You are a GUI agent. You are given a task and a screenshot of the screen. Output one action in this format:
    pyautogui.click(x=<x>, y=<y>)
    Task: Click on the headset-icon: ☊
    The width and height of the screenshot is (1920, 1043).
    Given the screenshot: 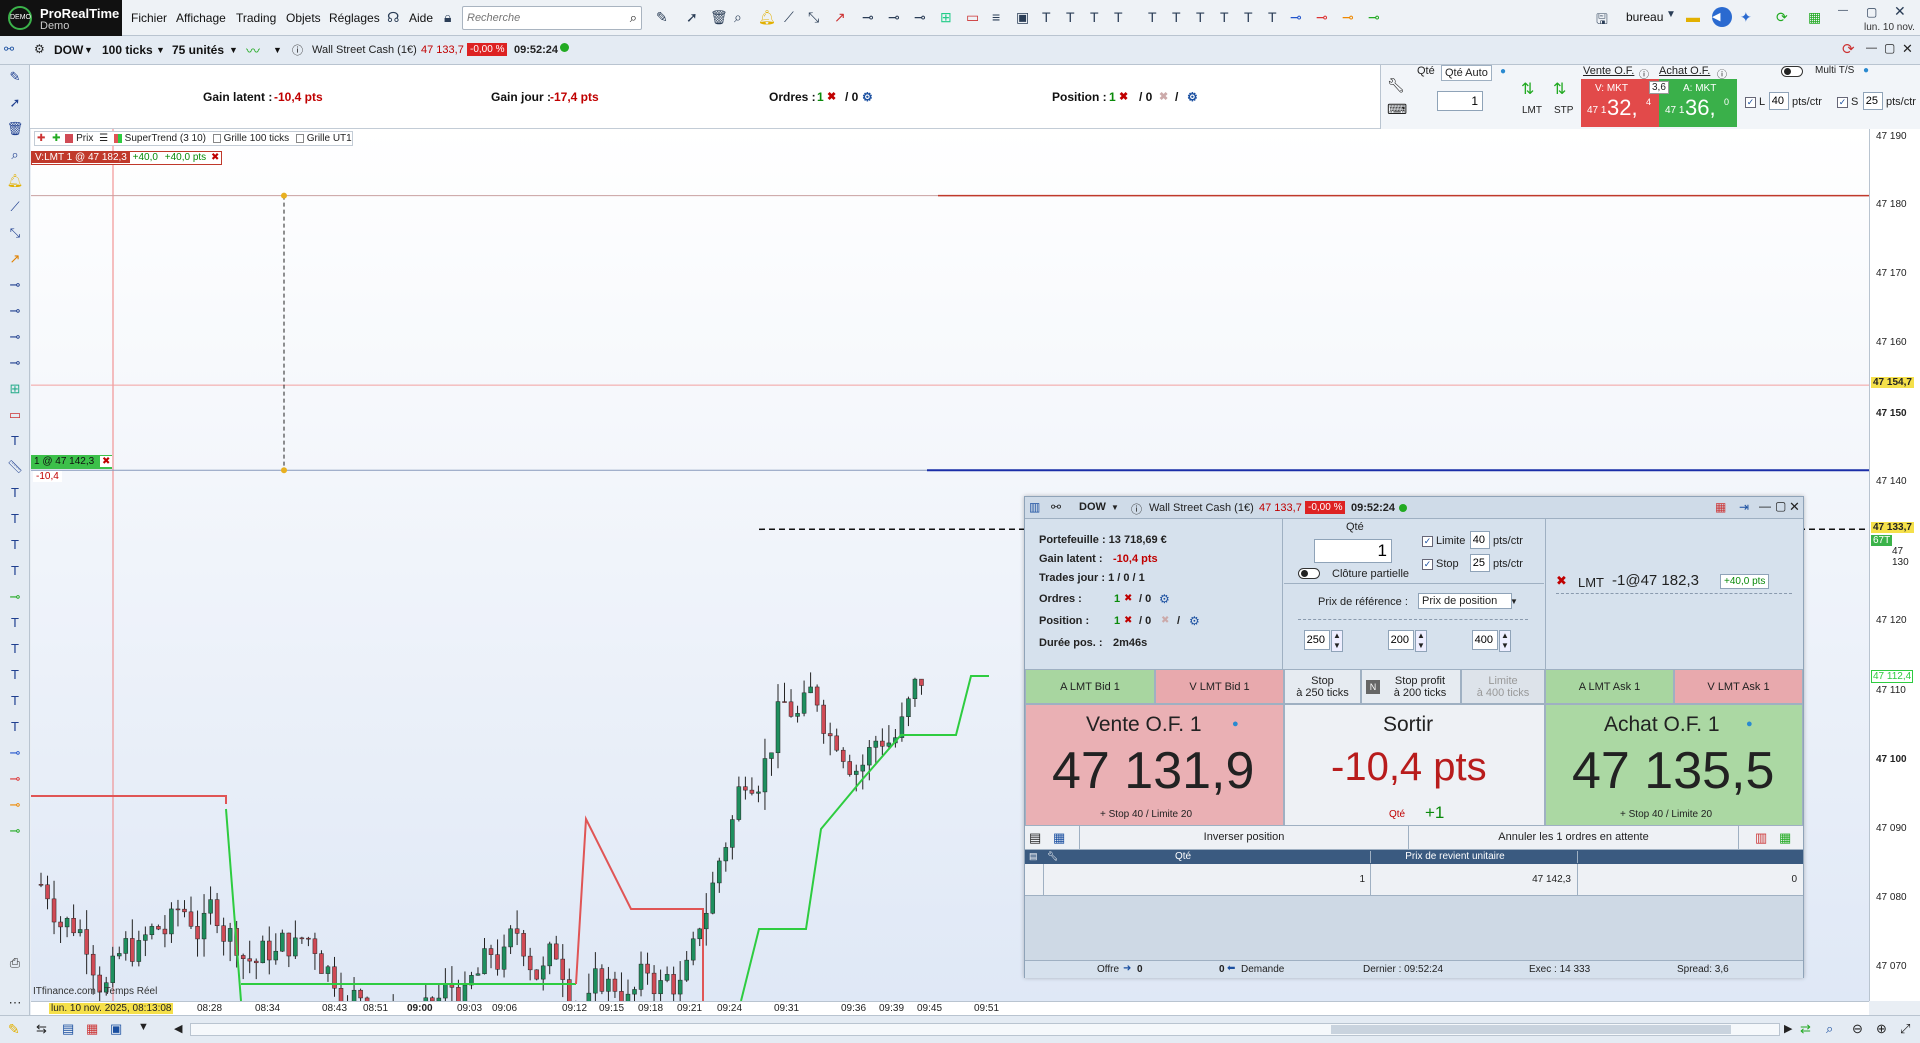 What is the action you would take?
    pyautogui.click(x=393, y=17)
    